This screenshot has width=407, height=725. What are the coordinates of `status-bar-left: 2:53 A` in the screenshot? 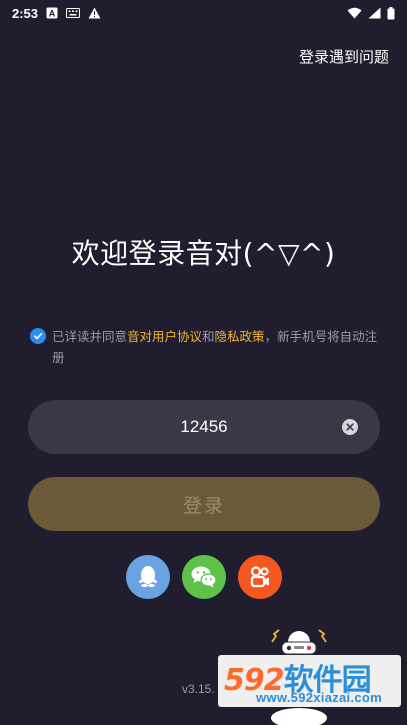 It's located at (56, 13).